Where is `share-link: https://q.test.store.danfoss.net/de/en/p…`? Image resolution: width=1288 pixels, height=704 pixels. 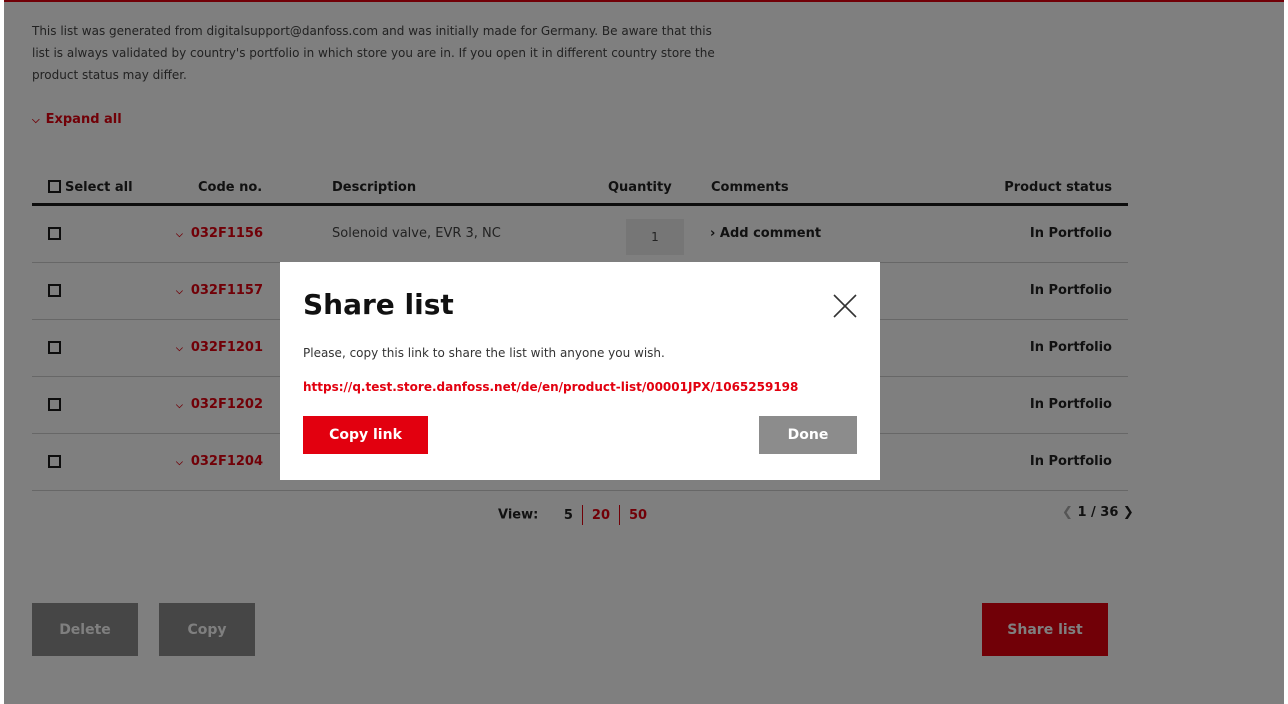
share-link: https://q.test.store.danfoss.net/de/en/p… is located at coordinates (550, 387).